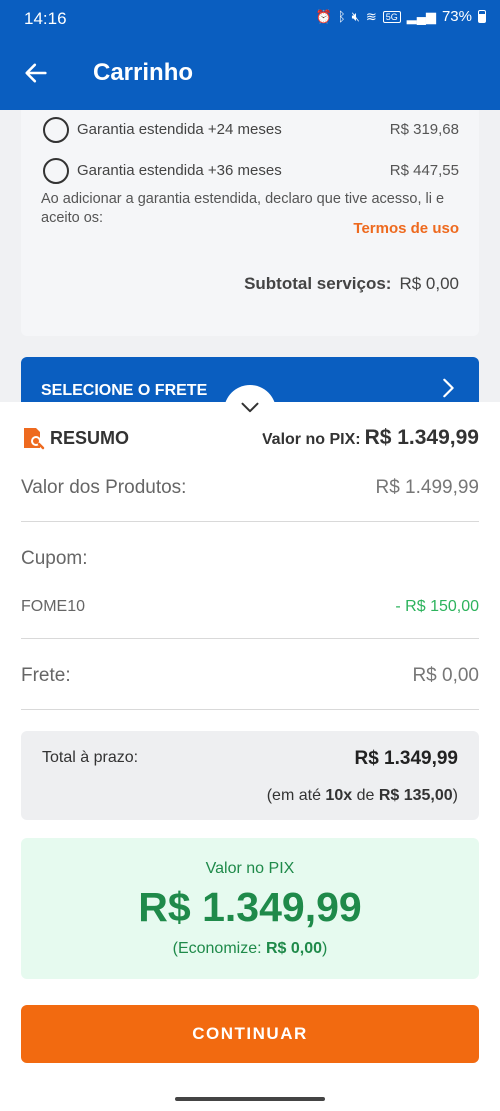 This screenshot has height=1111, width=500. I want to click on select-shipping-label: SELECIONE O FRETE, so click(124, 390).